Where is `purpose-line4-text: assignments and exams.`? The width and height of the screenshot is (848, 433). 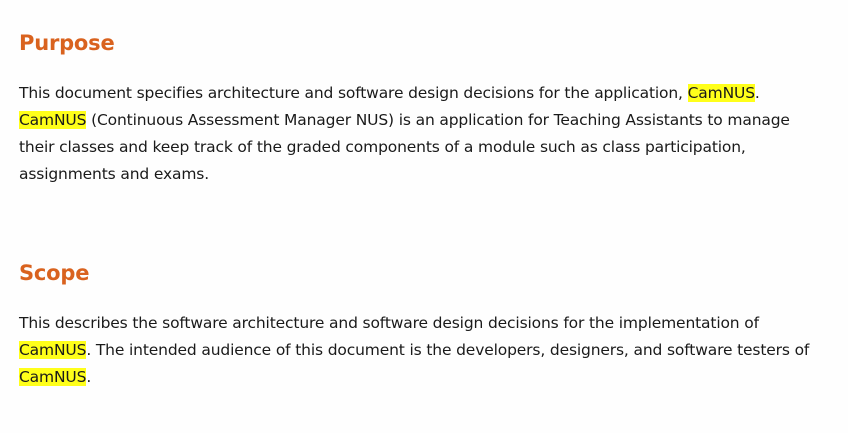
purpose-line4-text: assignments and exams. is located at coordinates (114, 174).